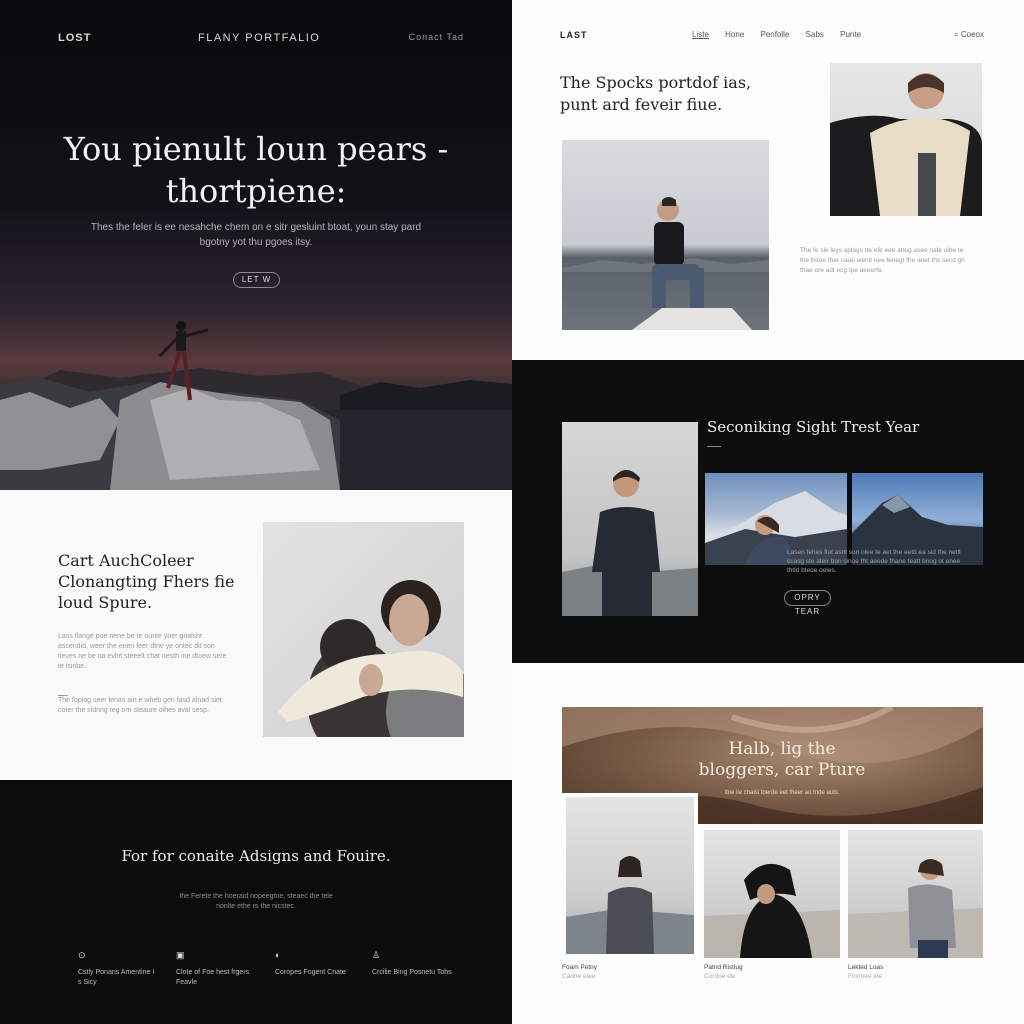 This screenshot has width=1024, height=1024. I want to click on card-subtitle: Cadne elee, so click(579, 976).